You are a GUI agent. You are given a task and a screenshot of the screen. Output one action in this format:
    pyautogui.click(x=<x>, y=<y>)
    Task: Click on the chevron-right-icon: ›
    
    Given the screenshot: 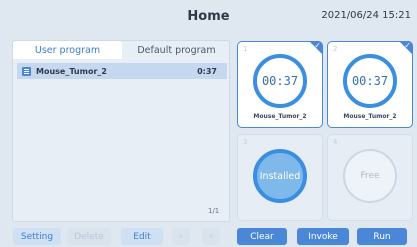 What is the action you would take?
    pyautogui.click(x=211, y=236)
    